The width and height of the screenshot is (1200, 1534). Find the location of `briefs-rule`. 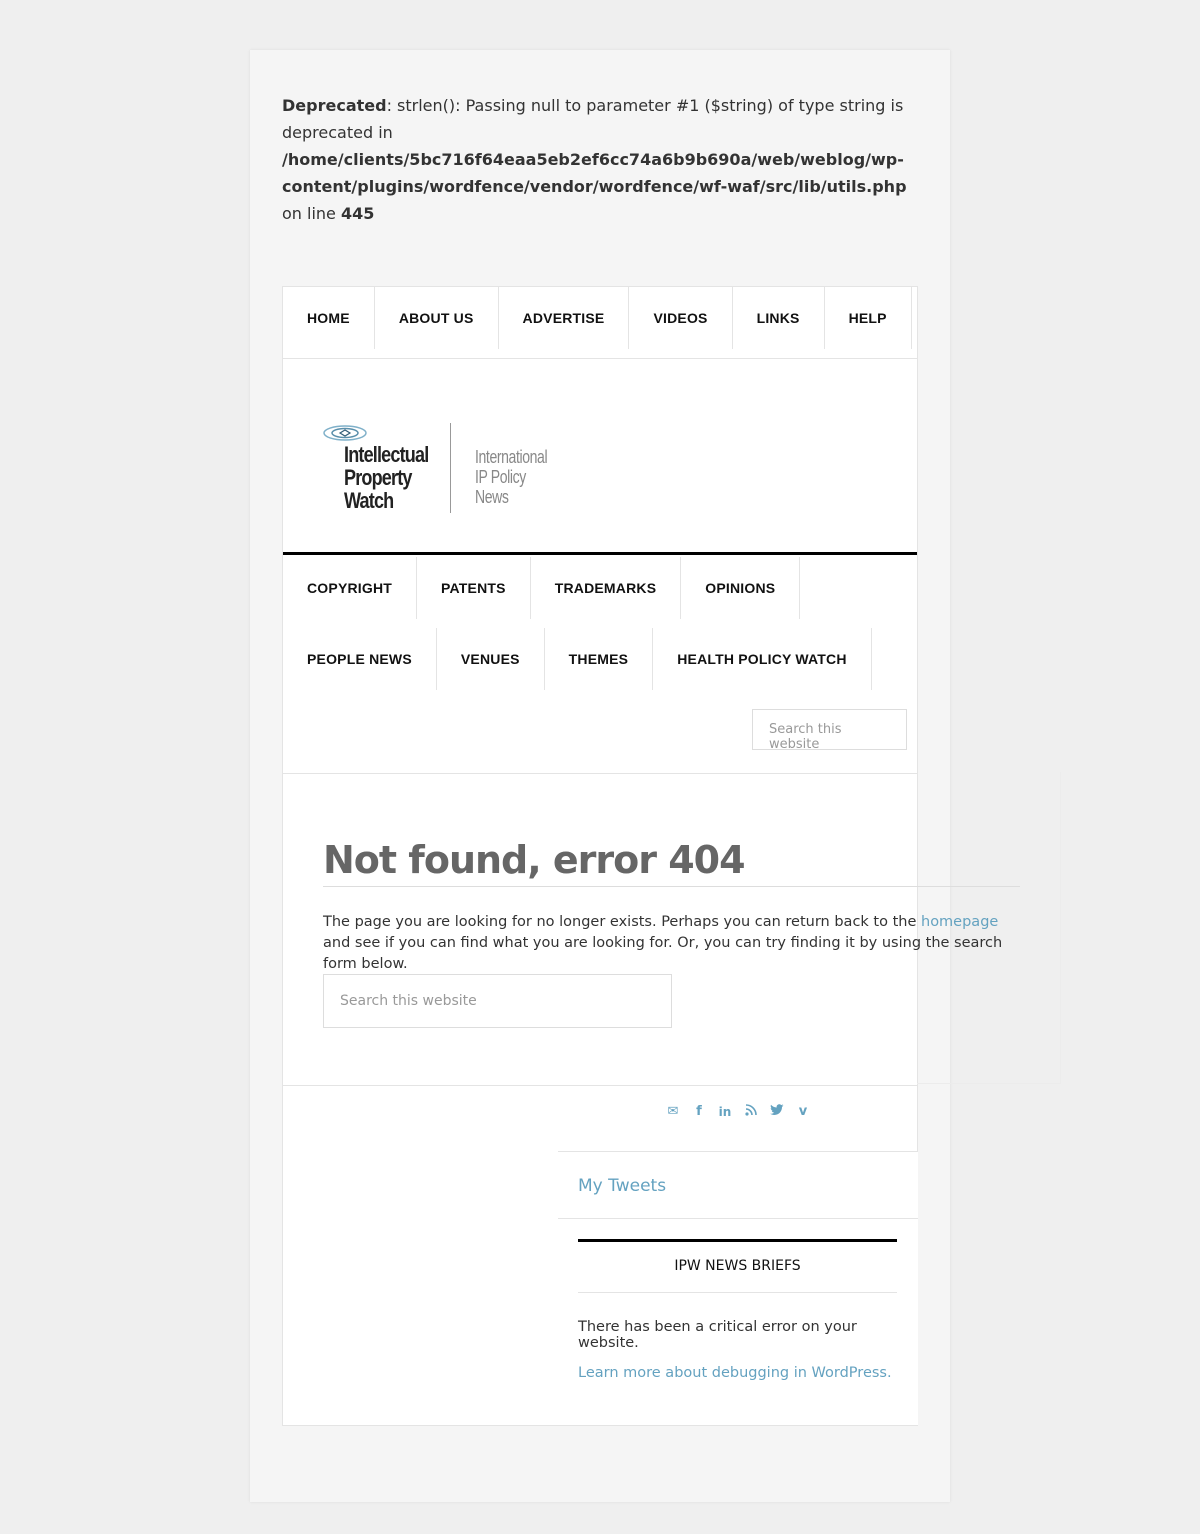

briefs-rule is located at coordinates (737, 1292).